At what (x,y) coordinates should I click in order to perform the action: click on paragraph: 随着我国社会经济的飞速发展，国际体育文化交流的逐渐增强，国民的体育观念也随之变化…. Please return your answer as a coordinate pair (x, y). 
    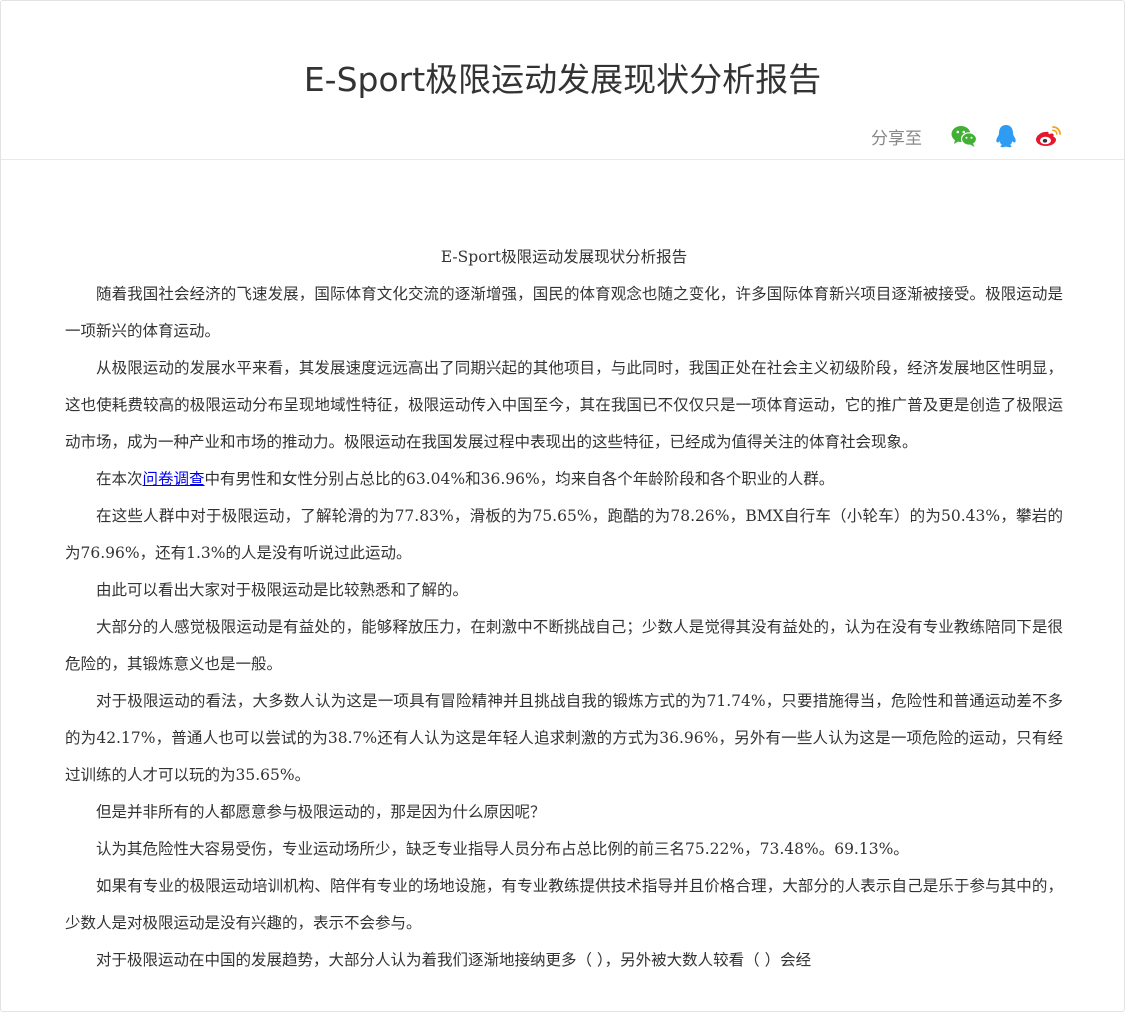
    Looking at the image, I should click on (564, 312).